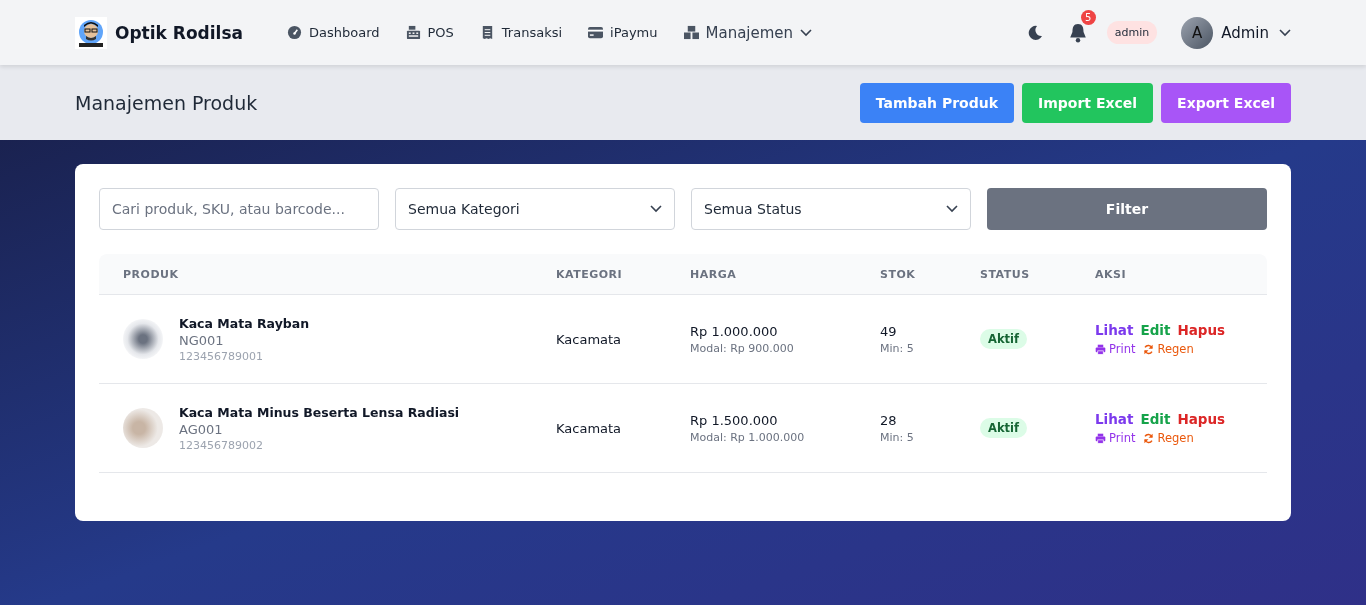 The image size is (1366, 605). What do you see at coordinates (166, 102) in the screenshot?
I see `page-title: Manajemen Produk` at bounding box center [166, 102].